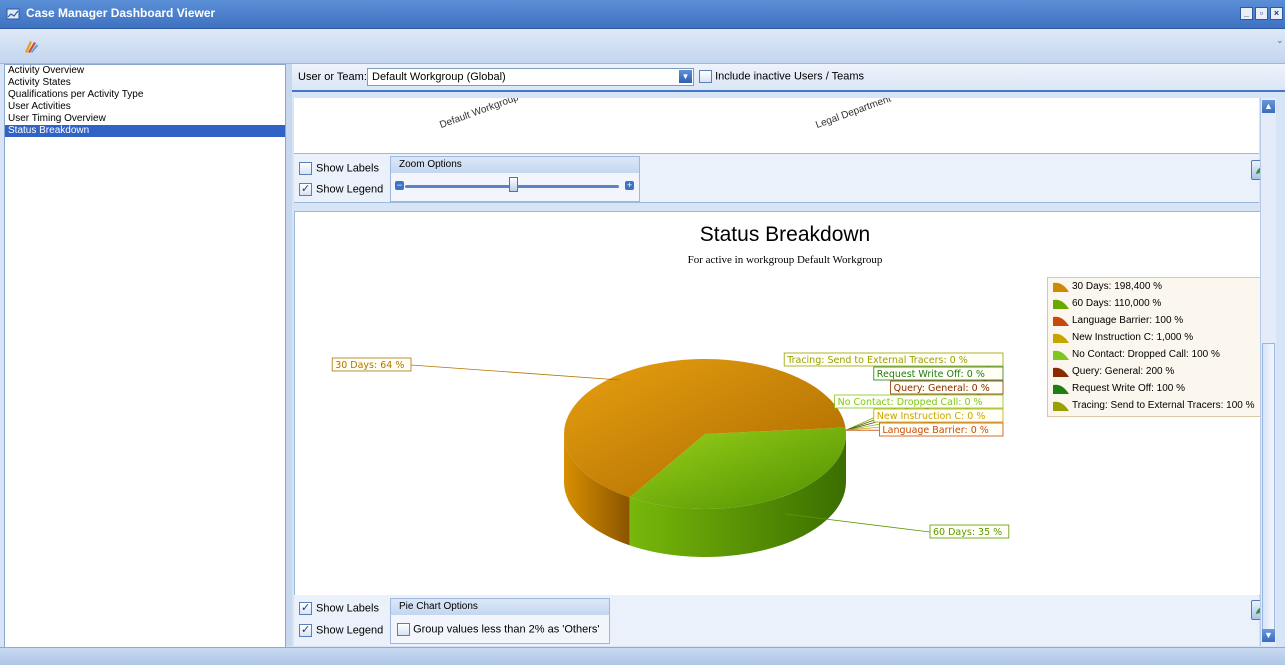 The image size is (1285, 665). I want to click on nav-item-qualifications: Qualifications per Activity Type, so click(145, 95).